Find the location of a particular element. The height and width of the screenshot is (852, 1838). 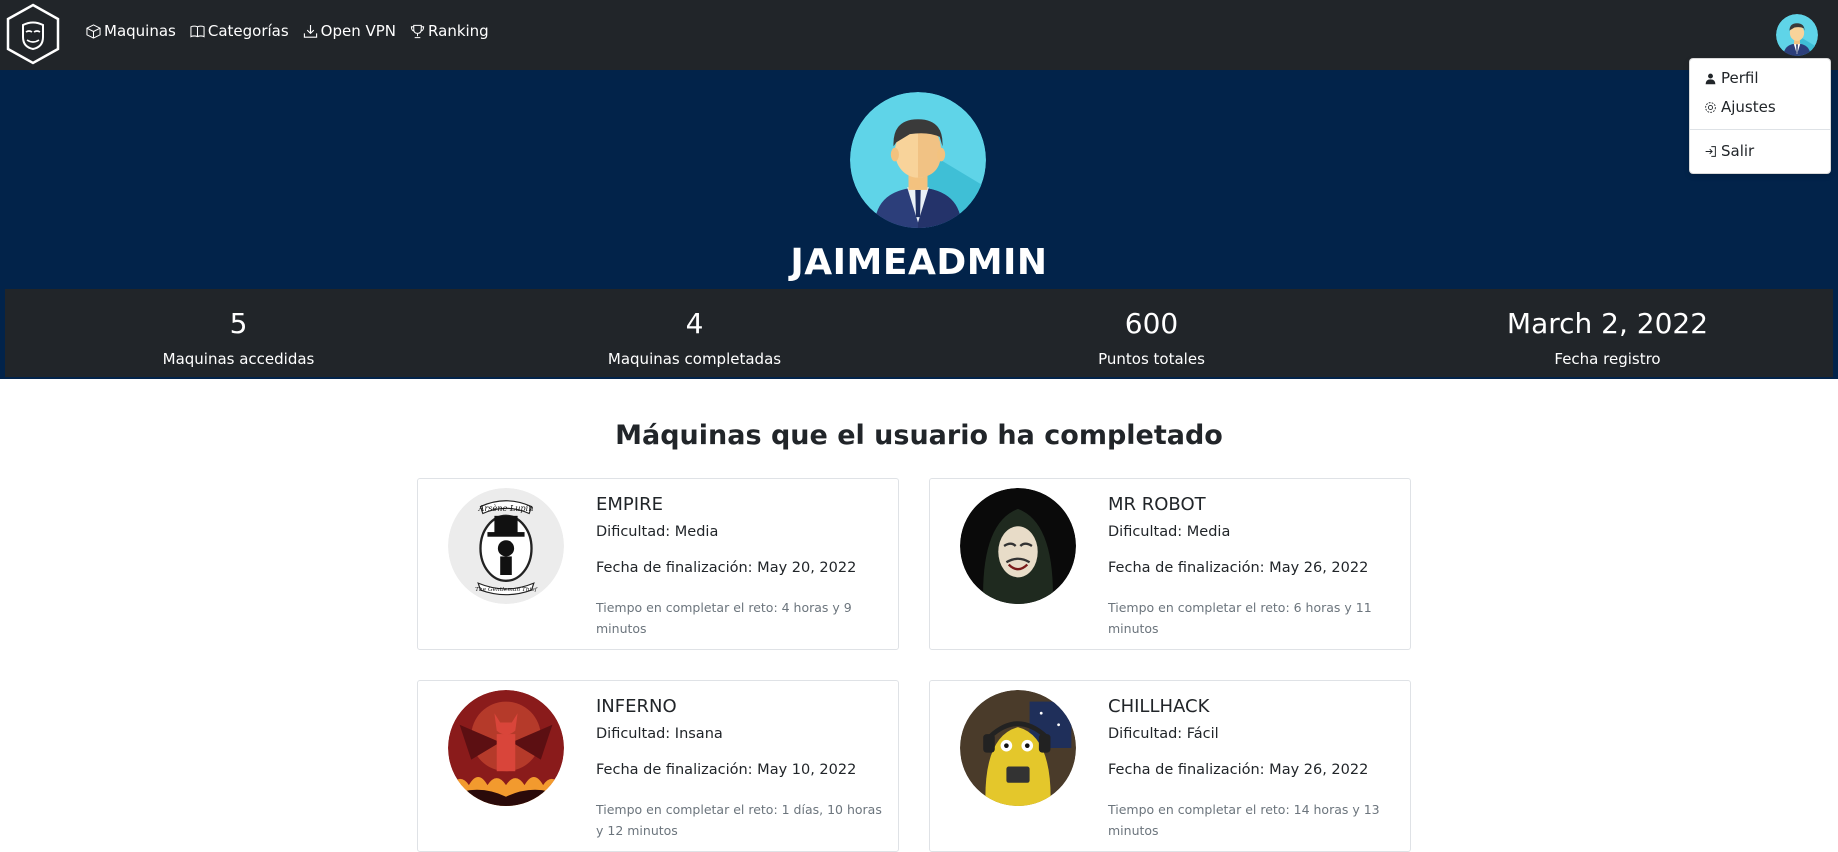

box-icon is located at coordinates (93, 31).